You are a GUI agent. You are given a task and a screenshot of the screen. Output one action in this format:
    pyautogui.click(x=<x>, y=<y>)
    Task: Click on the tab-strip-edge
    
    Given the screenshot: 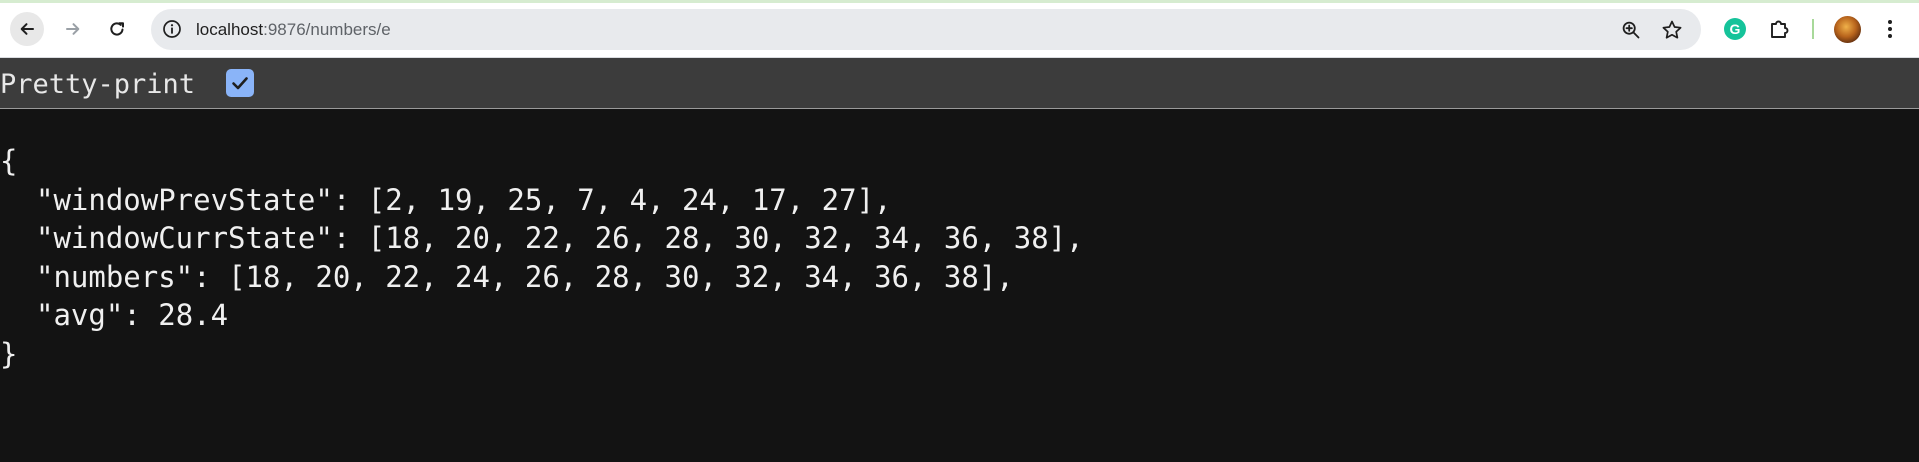 What is the action you would take?
    pyautogui.click(x=959, y=1)
    